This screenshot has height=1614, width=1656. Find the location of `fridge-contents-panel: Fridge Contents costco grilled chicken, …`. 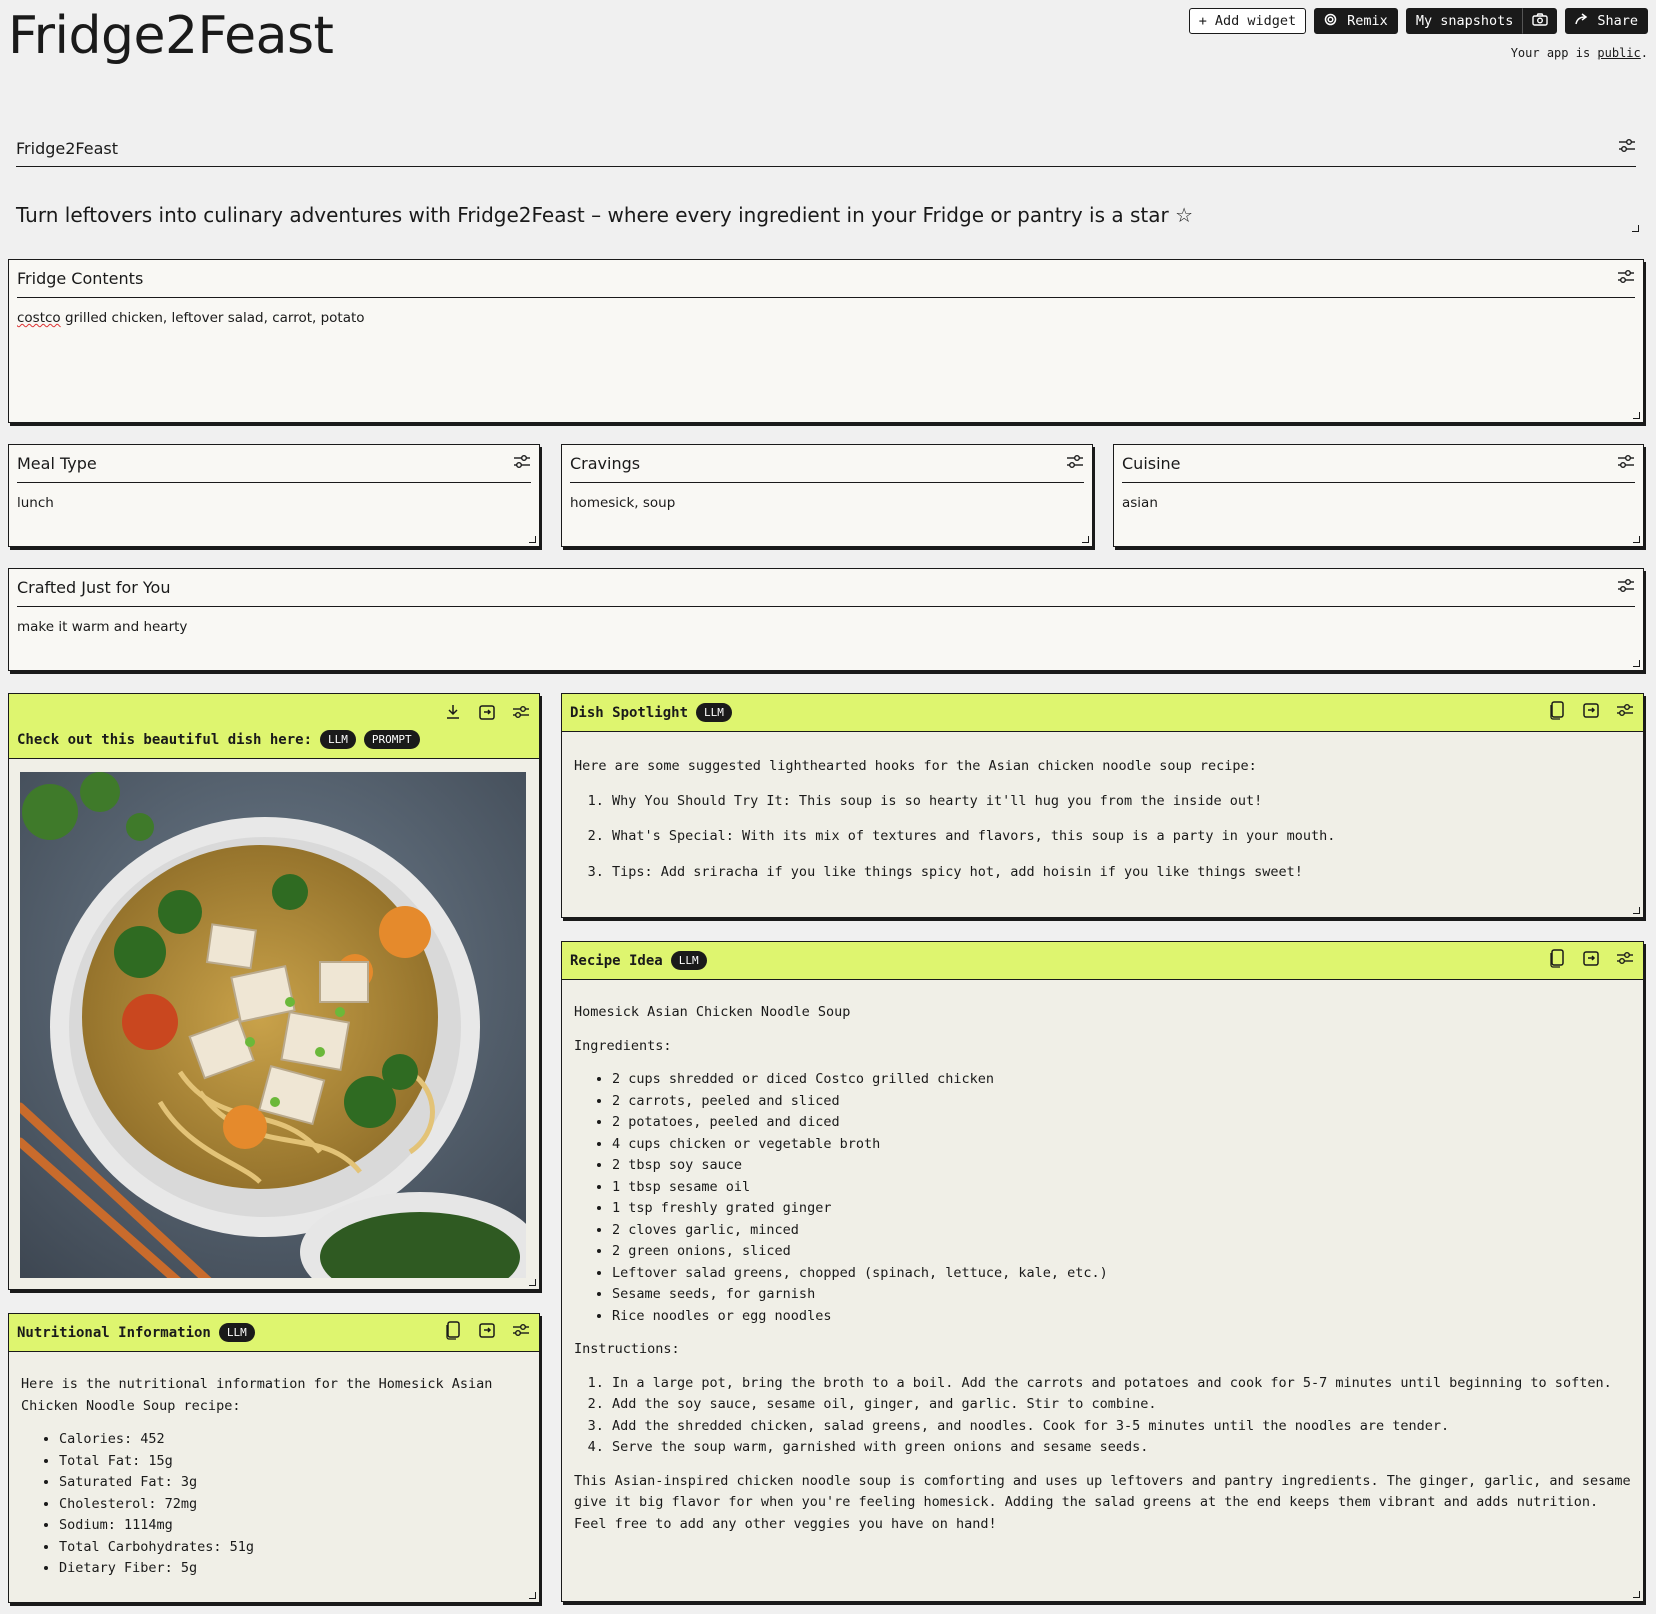

fridge-contents-panel: Fridge Contents costco grilled chicken, … is located at coordinates (826, 341).